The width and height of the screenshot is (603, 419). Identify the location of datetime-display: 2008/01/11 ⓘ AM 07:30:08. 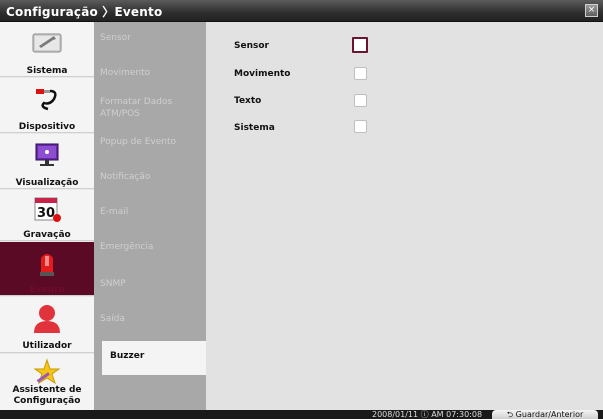
(427, 414).